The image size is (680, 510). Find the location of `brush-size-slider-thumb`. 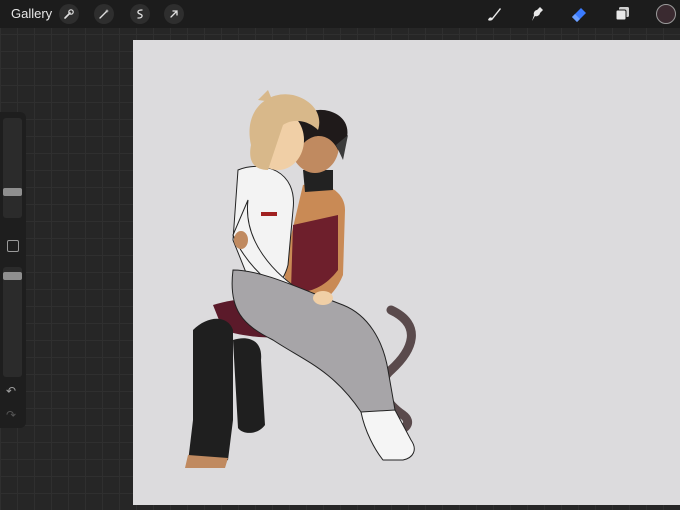

brush-size-slider-thumb is located at coordinates (12, 192).